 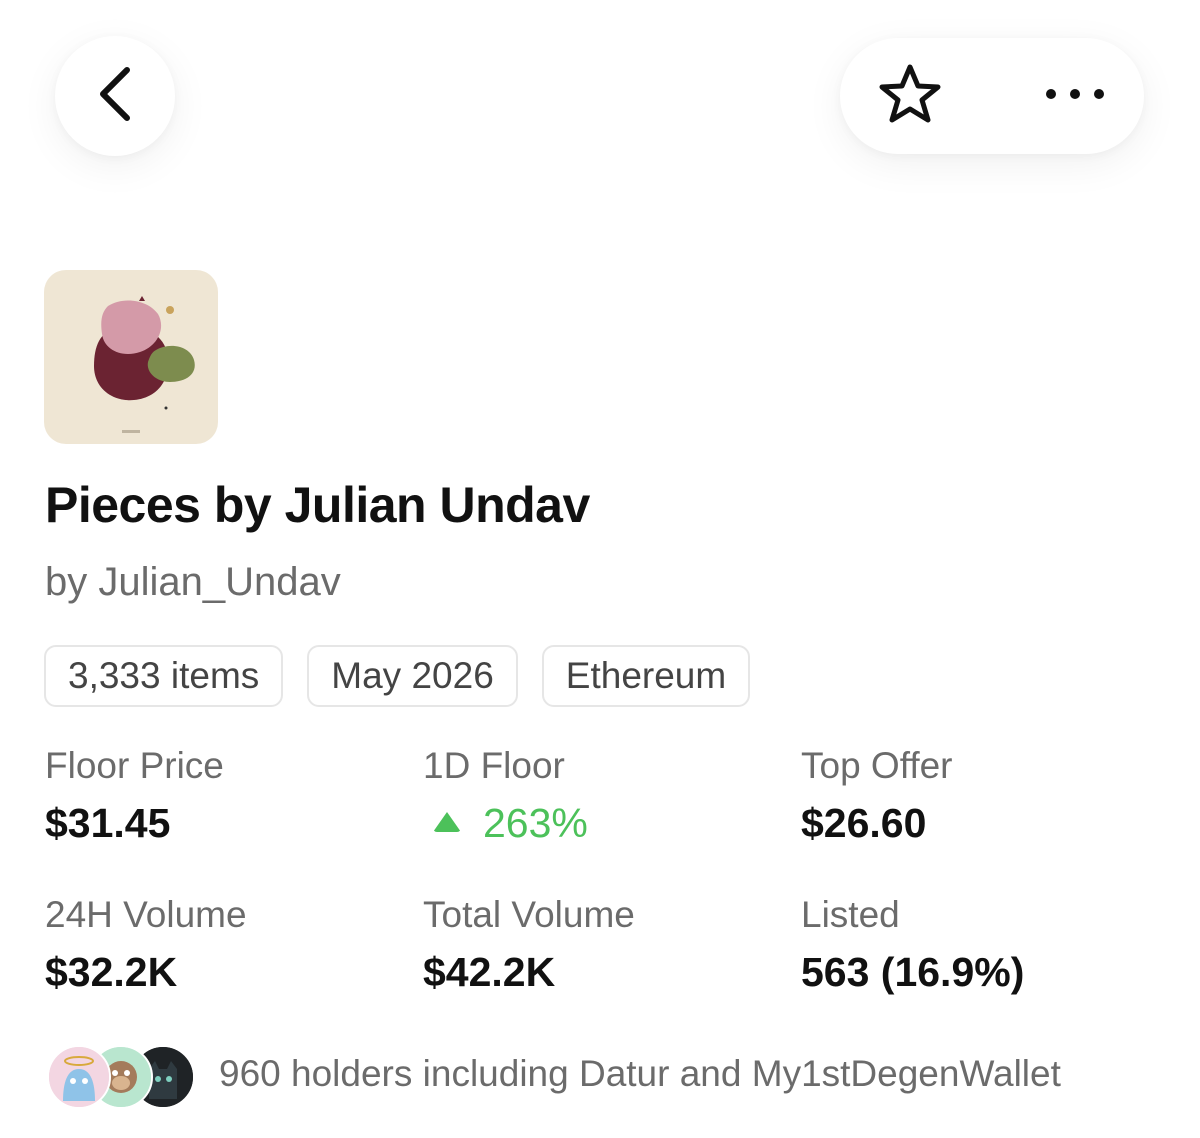 What do you see at coordinates (122, 1077) in the screenshot?
I see `holder-avatars` at bounding box center [122, 1077].